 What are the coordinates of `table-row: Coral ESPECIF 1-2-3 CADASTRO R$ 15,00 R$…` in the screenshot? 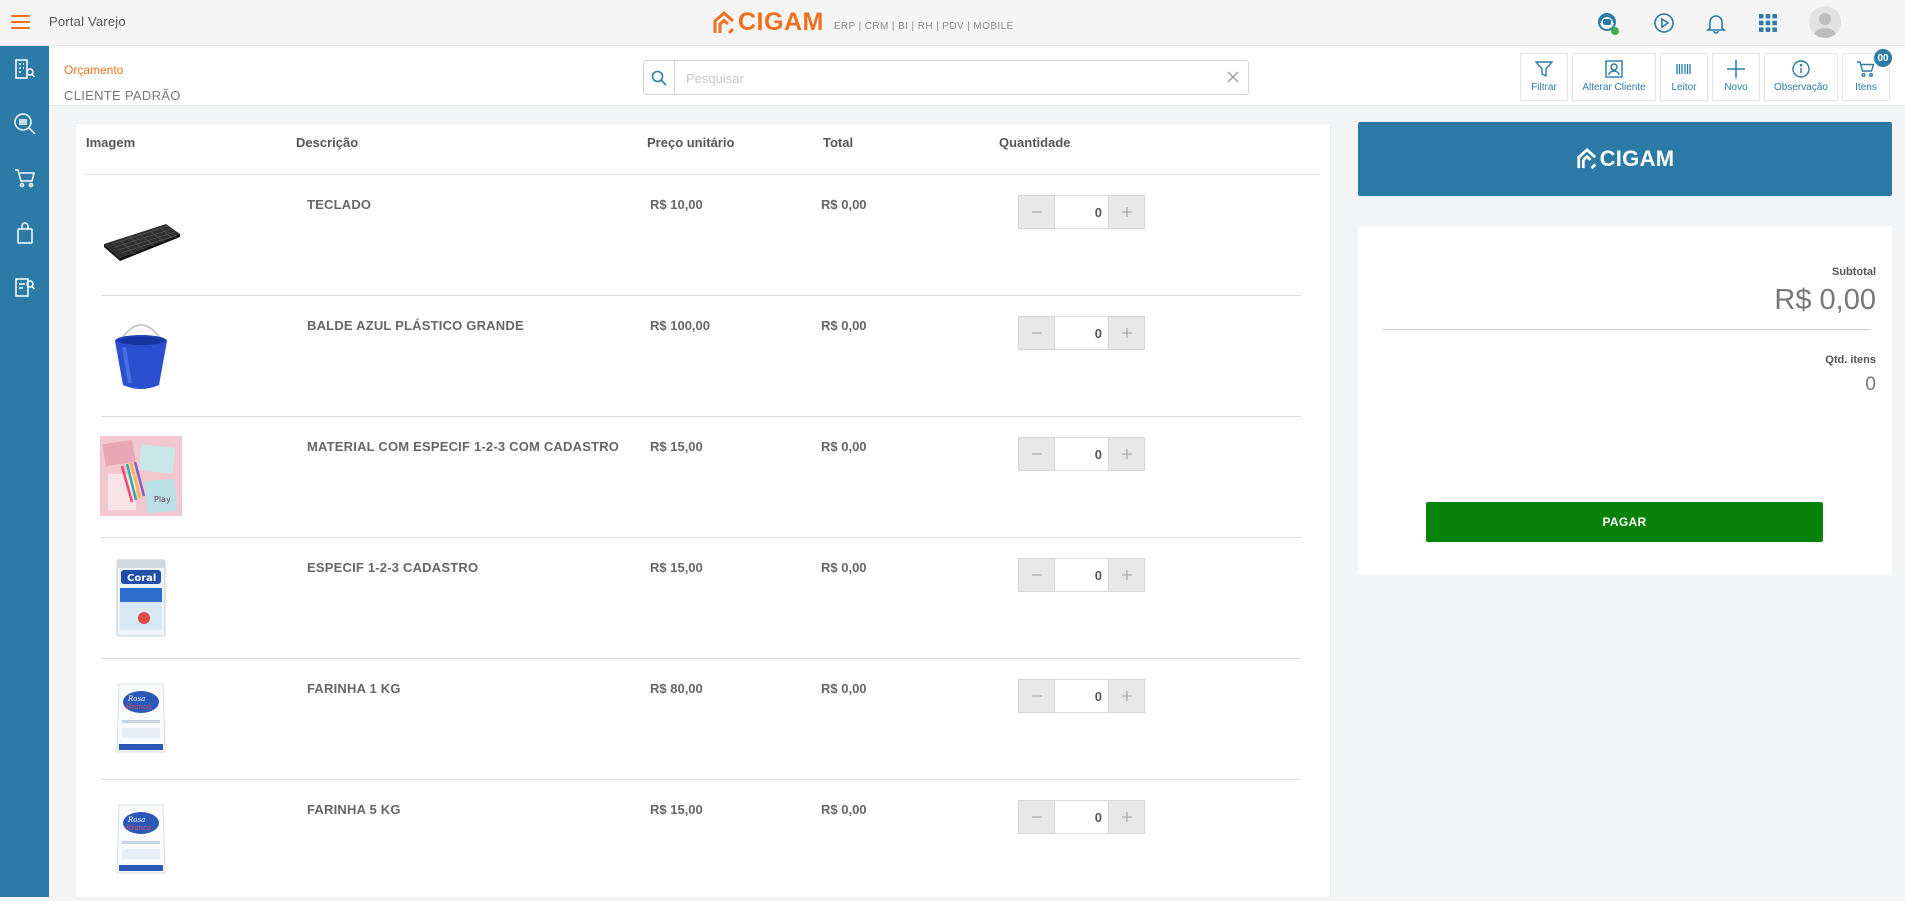 It's located at (703, 598).